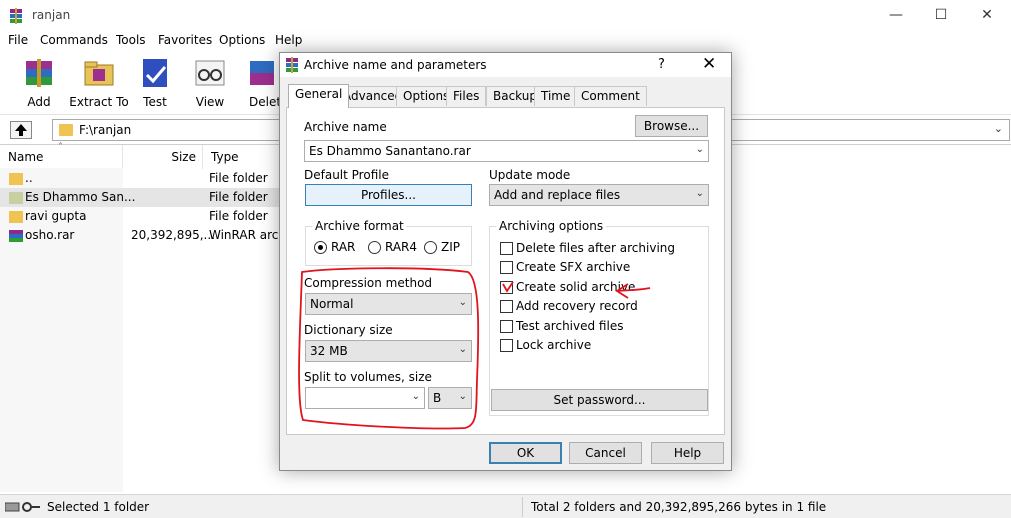 This screenshot has height=518, width=1011. I want to click on menu-favorites: Favorites, so click(185, 40).